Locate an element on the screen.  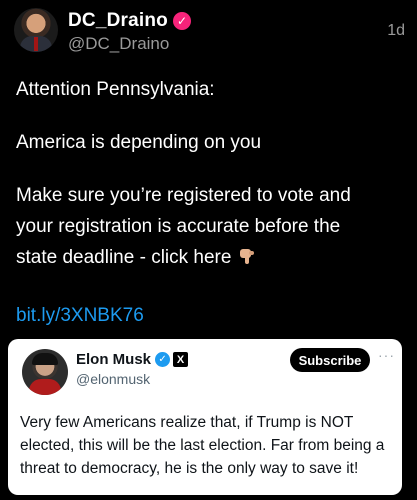
quoted-handle: @elonmusk is located at coordinates (113, 379).